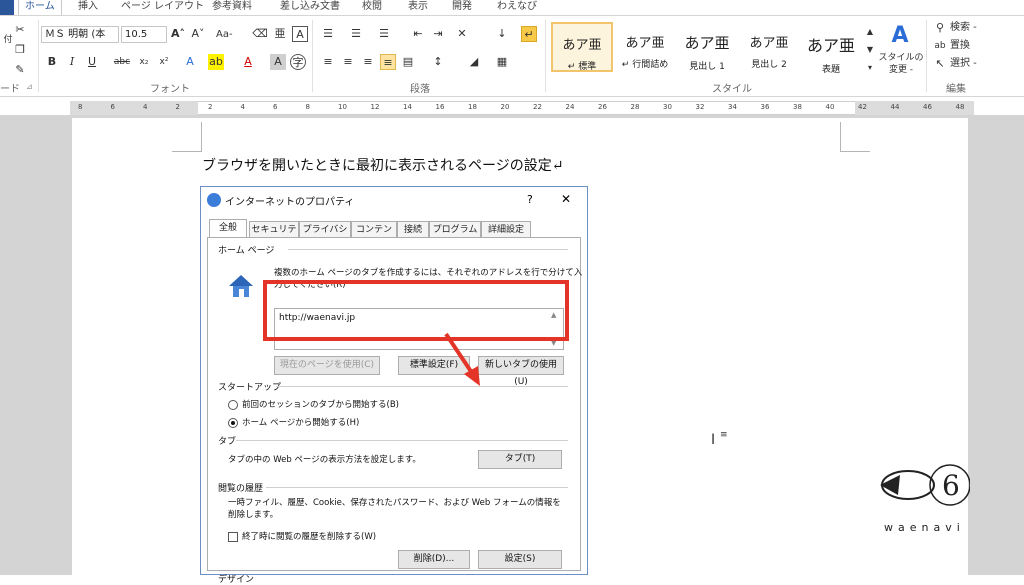 The width and height of the screenshot is (1024, 585). What do you see at coordinates (418, 34) in the screenshot?
I see `decrease-indent-icon: ⇤` at bounding box center [418, 34].